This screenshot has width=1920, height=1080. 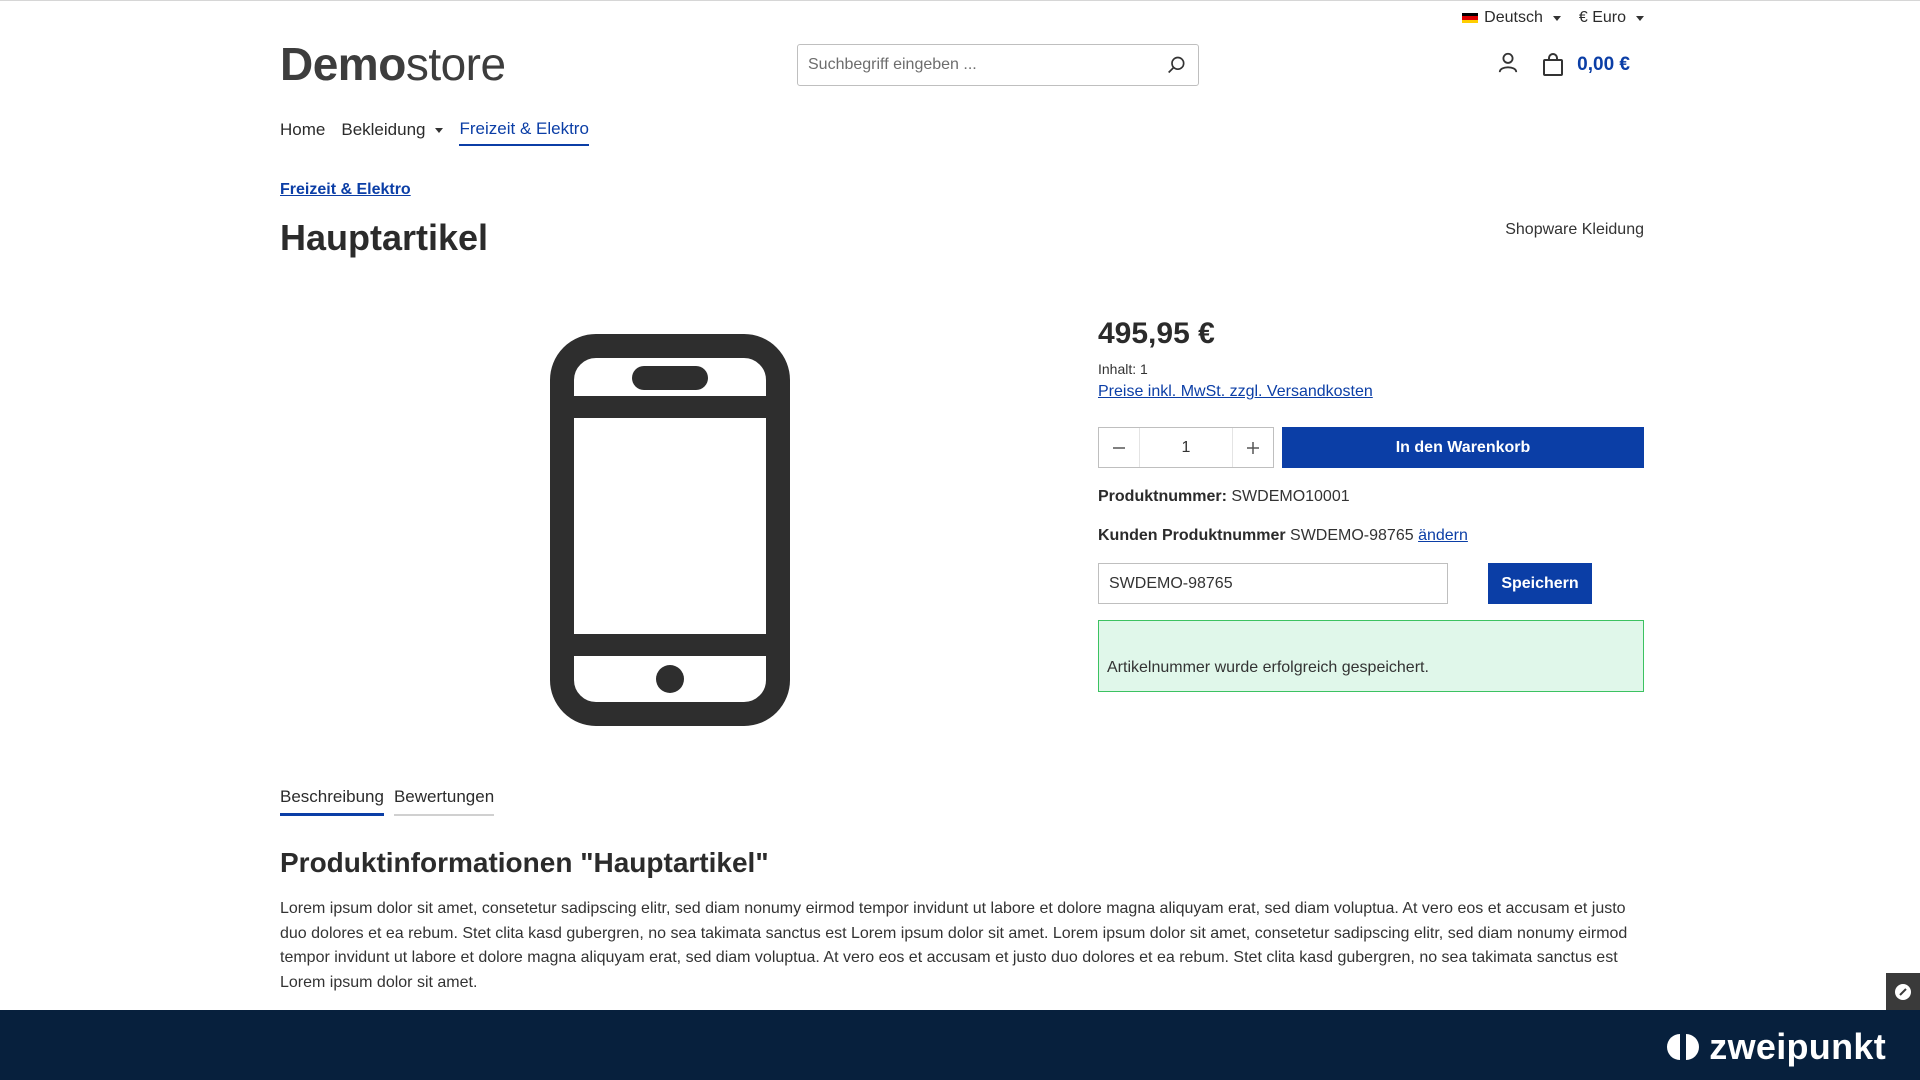 What do you see at coordinates (345, 190) in the screenshot?
I see `breadcrumb: Freizeit & Elektro` at bounding box center [345, 190].